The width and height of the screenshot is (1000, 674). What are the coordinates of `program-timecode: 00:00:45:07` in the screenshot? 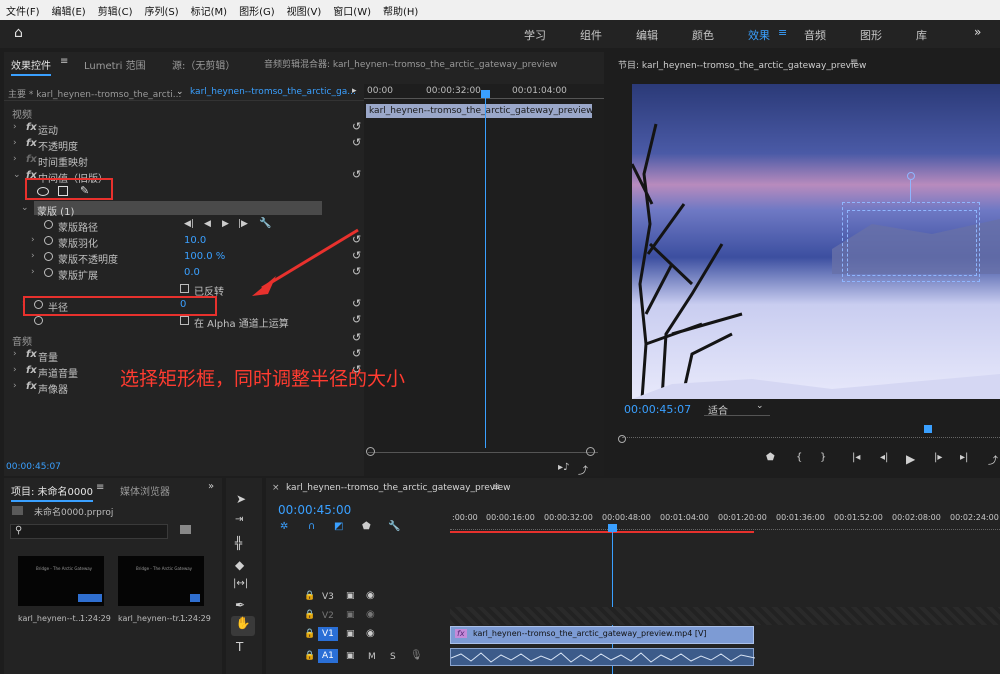 It's located at (657, 409).